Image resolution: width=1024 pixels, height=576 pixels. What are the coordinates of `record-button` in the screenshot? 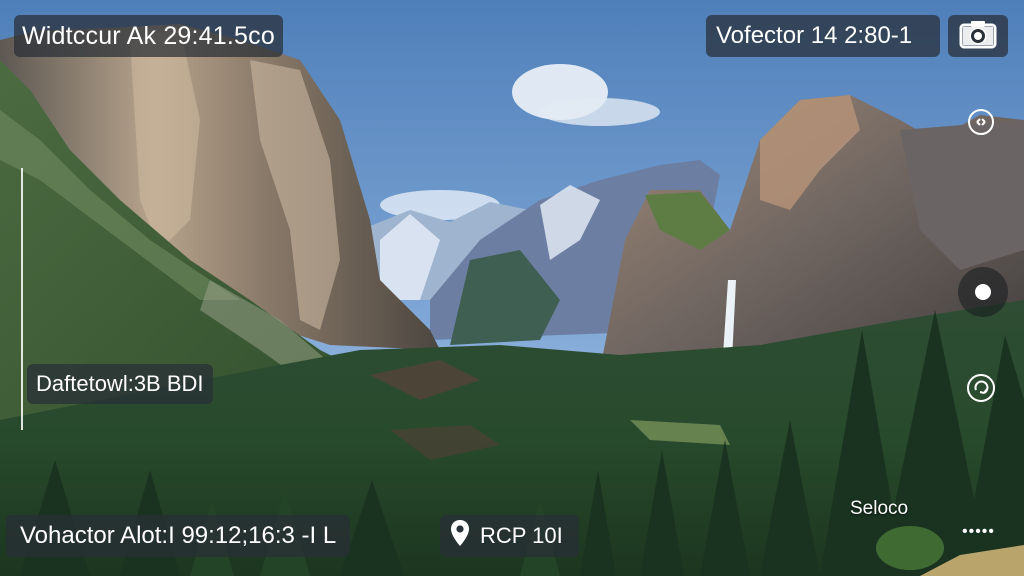 It's located at (983, 292).